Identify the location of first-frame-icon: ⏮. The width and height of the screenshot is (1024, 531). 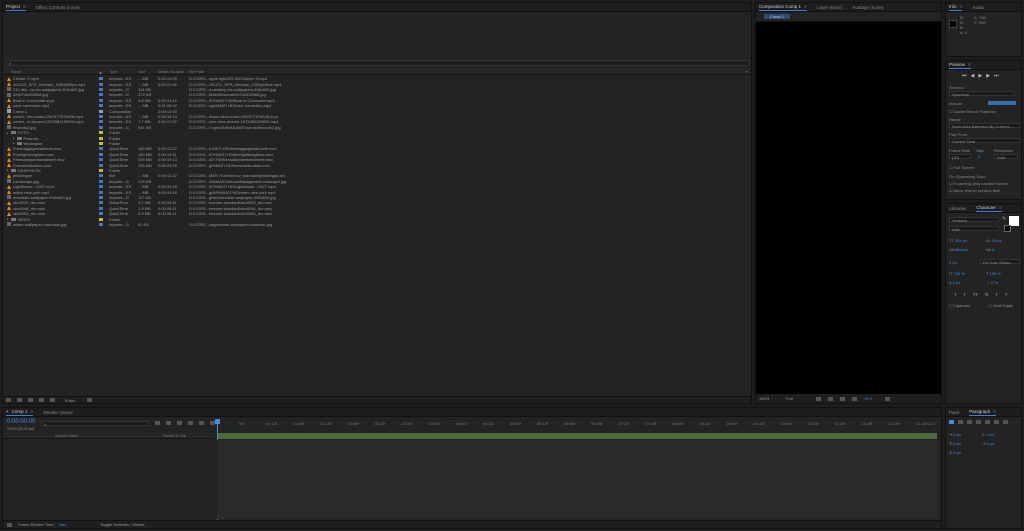
(964, 76).